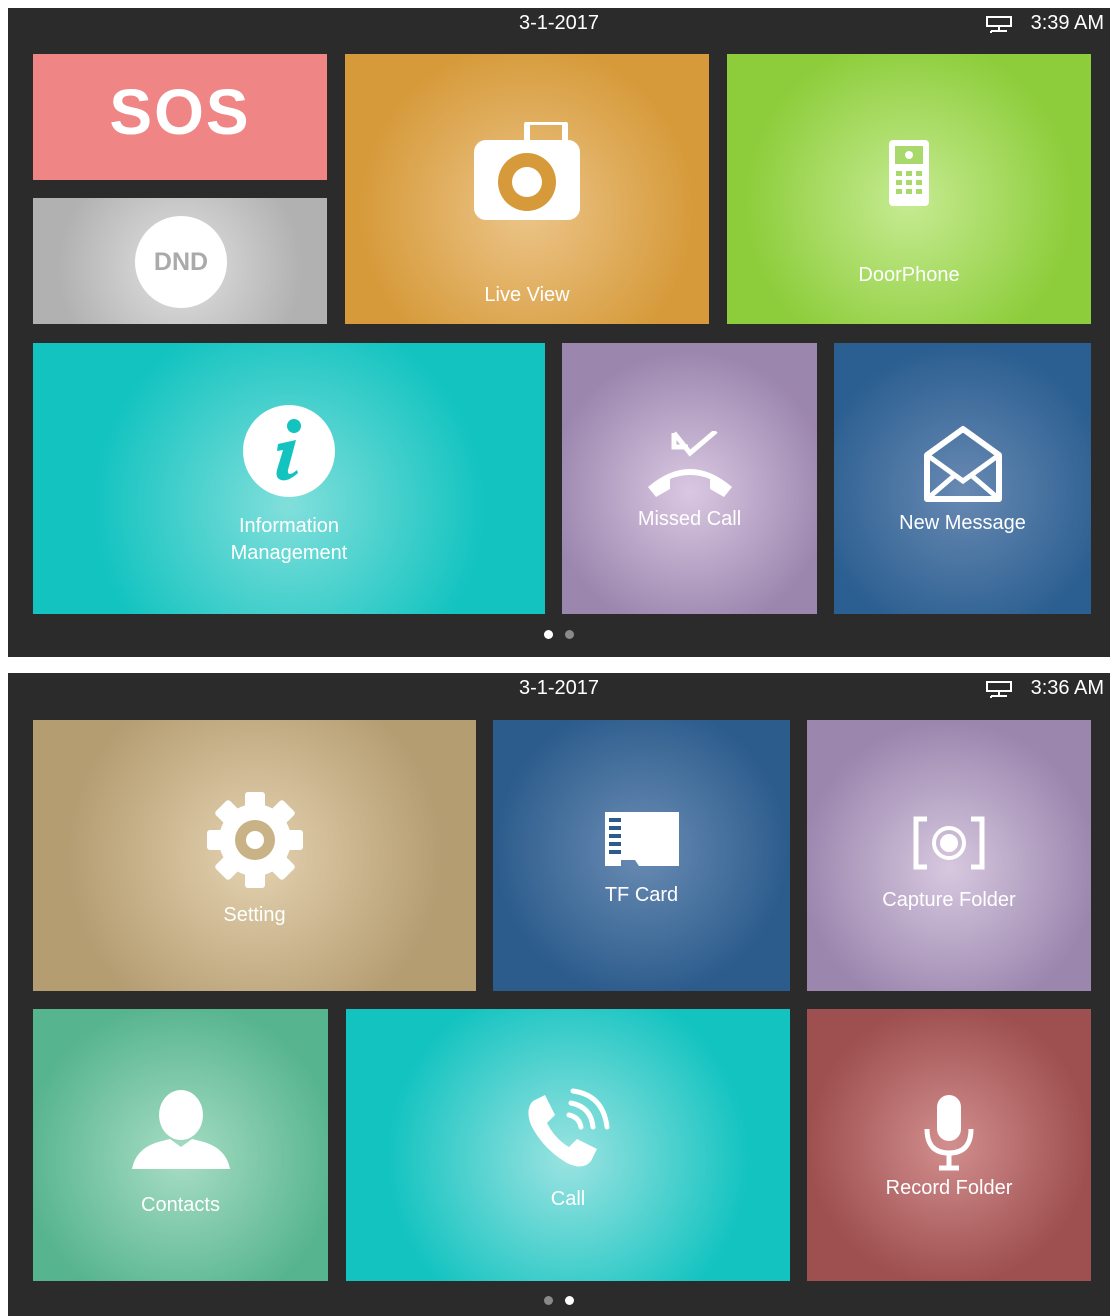  I want to click on sos-tile: SOS, so click(180, 117).